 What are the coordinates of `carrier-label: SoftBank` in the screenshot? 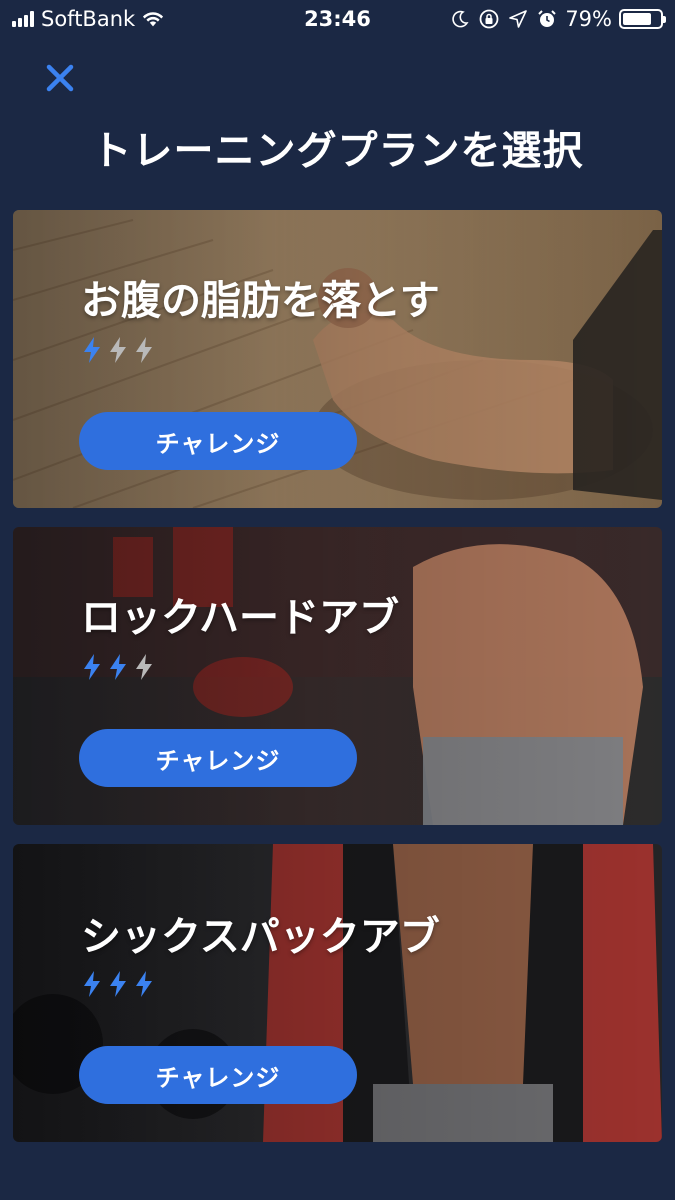 It's located at (88, 19).